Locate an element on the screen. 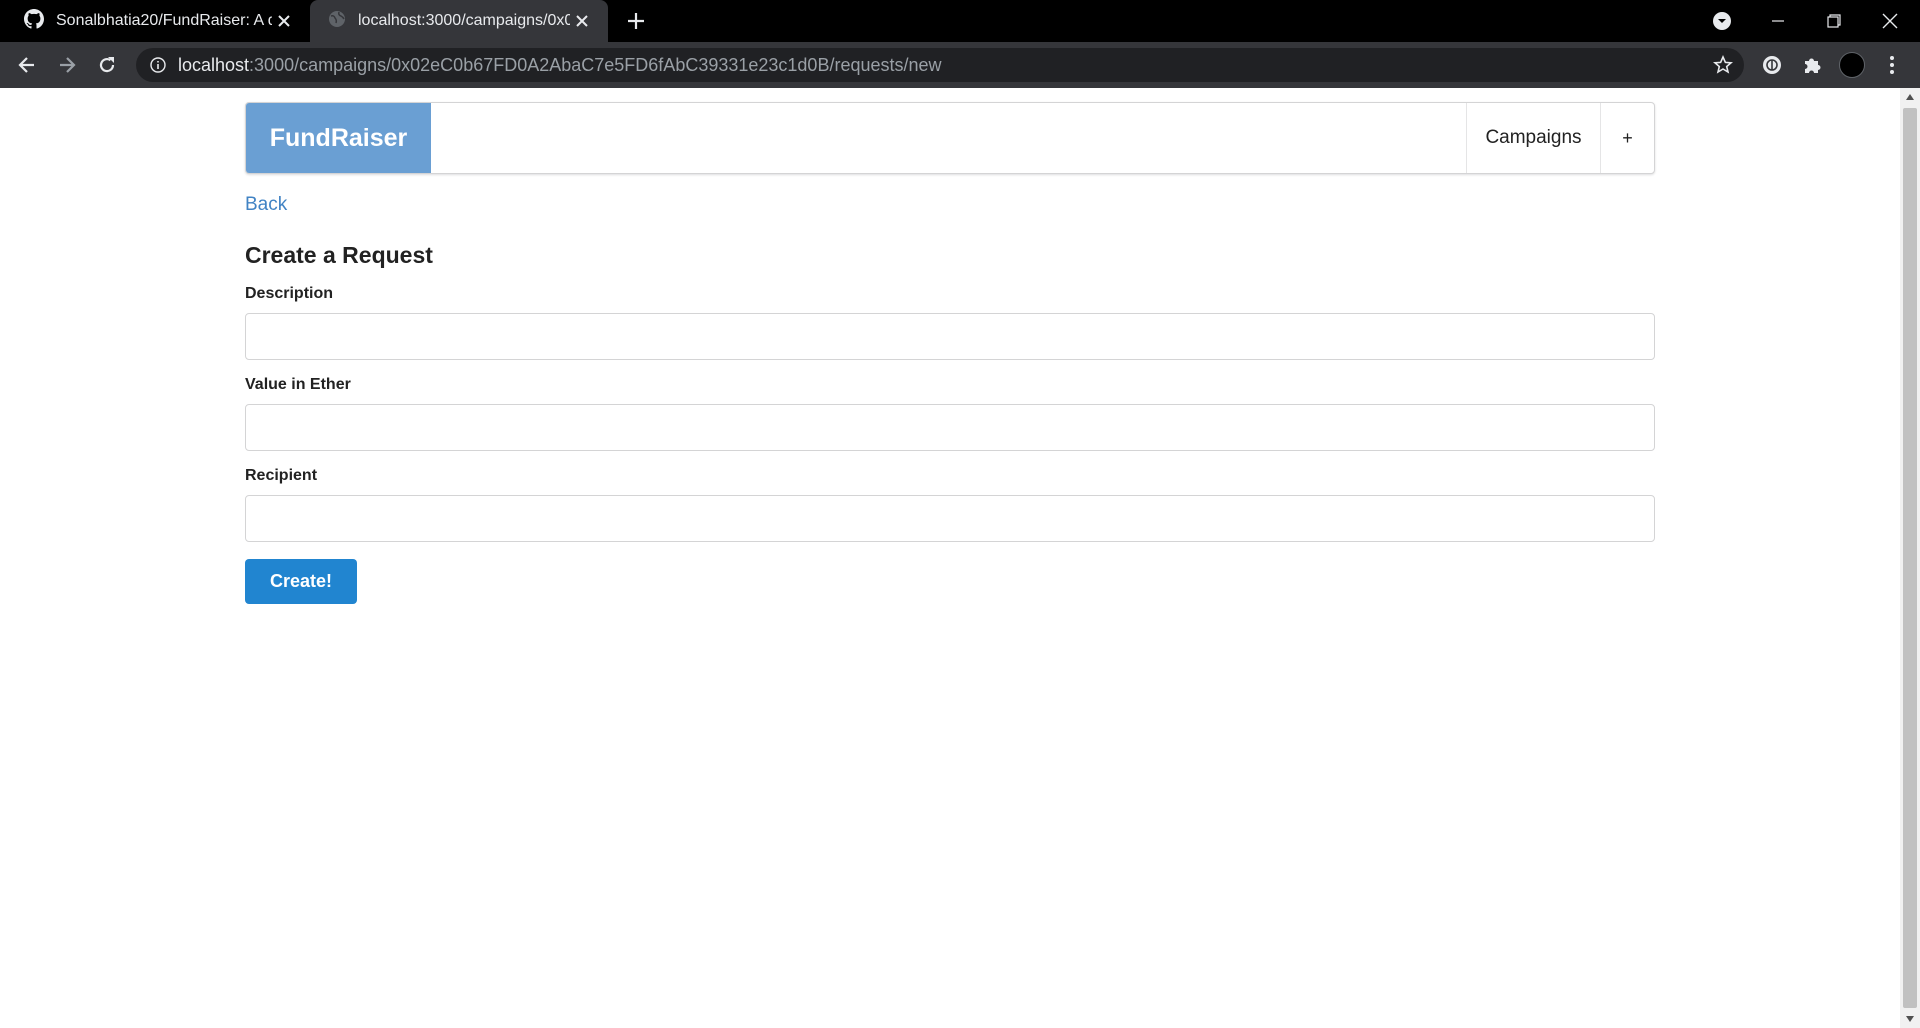 The width and height of the screenshot is (1920, 1028). extension-globe-icon is located at coordinates (1772, 65).